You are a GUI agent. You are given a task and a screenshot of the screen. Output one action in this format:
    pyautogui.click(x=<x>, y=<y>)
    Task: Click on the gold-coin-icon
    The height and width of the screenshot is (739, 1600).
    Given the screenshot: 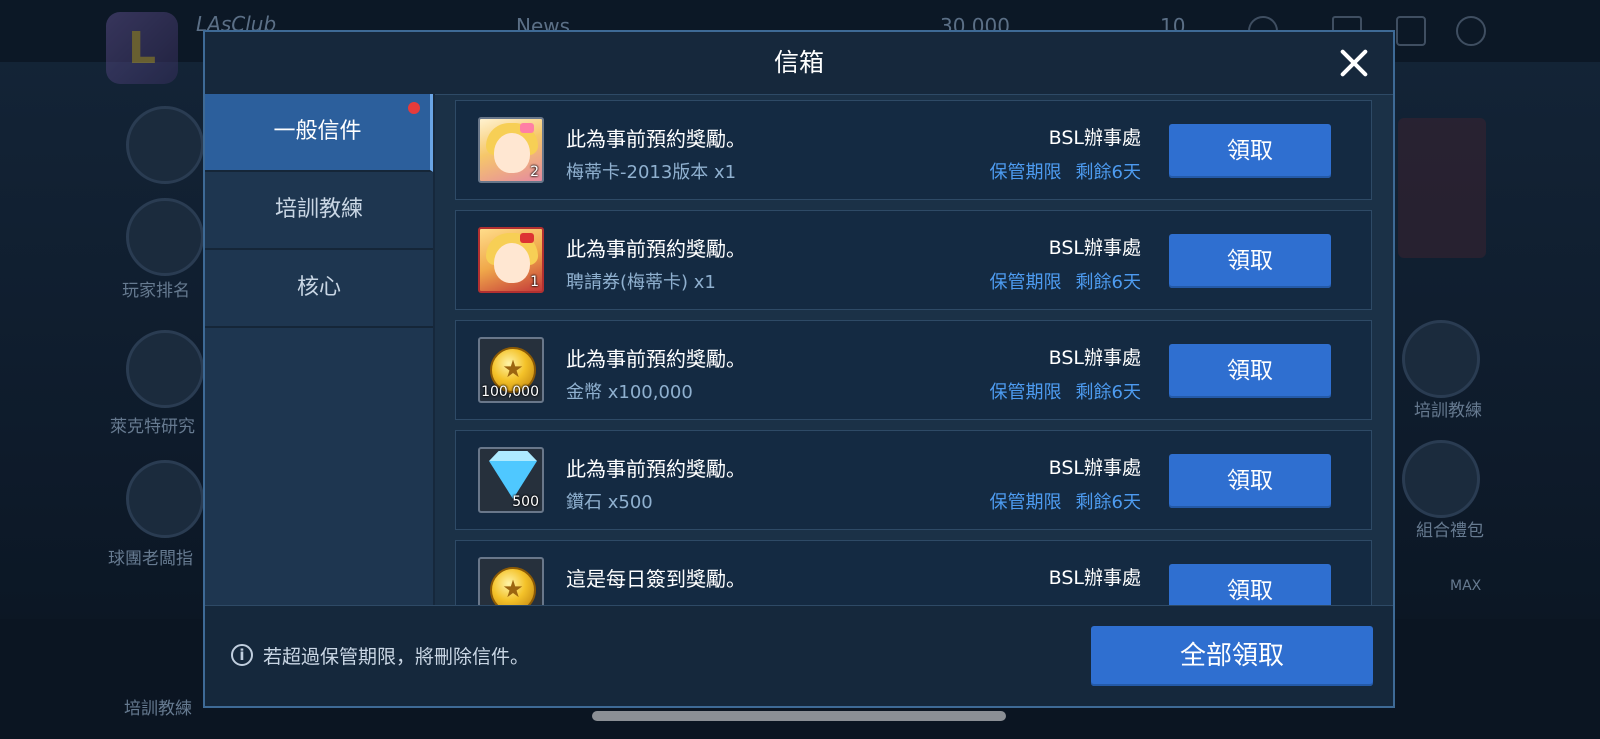 What is the action you would take?
    pyautogui.click(x=511, y=582)
    